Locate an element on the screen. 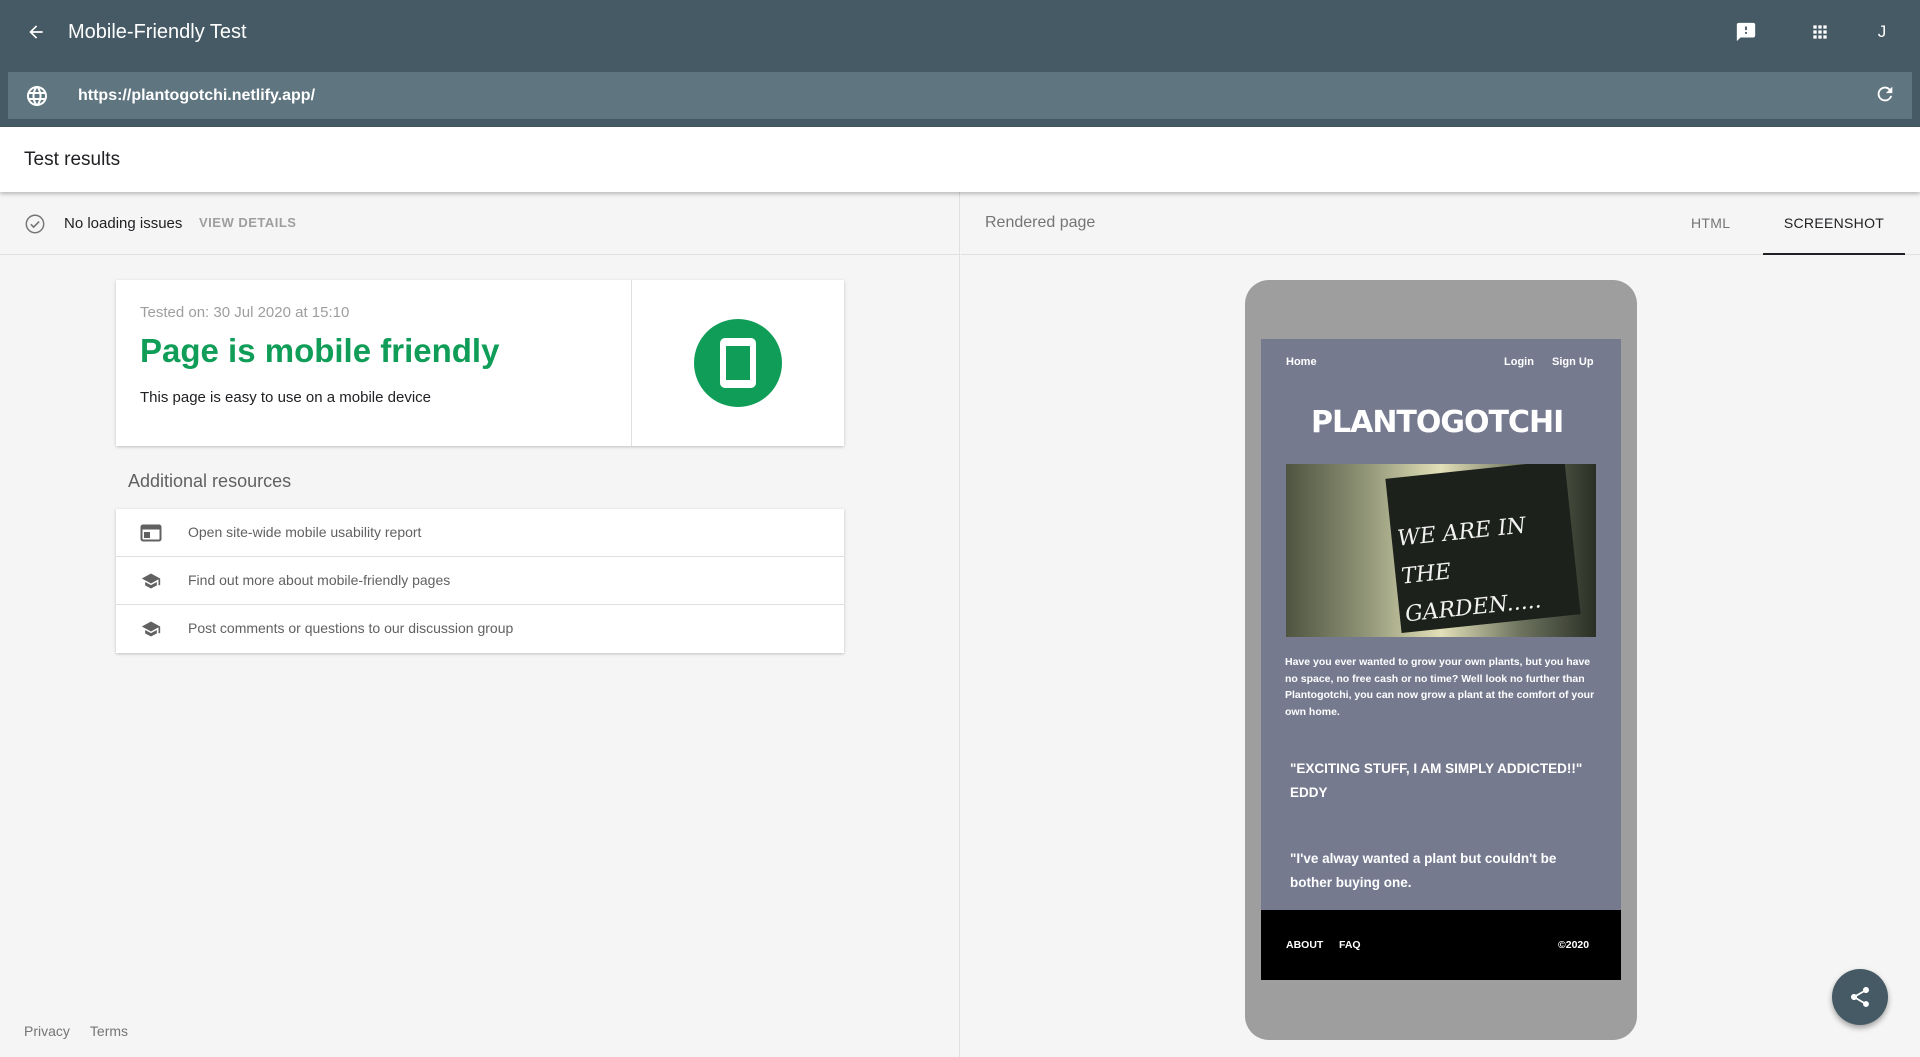 Image resolution: width=1920 pixels, height=1057 pixels. tested-on-date: Tested on: 30 Jul 2020 at 15:10 is located at coordinates (245, 312).